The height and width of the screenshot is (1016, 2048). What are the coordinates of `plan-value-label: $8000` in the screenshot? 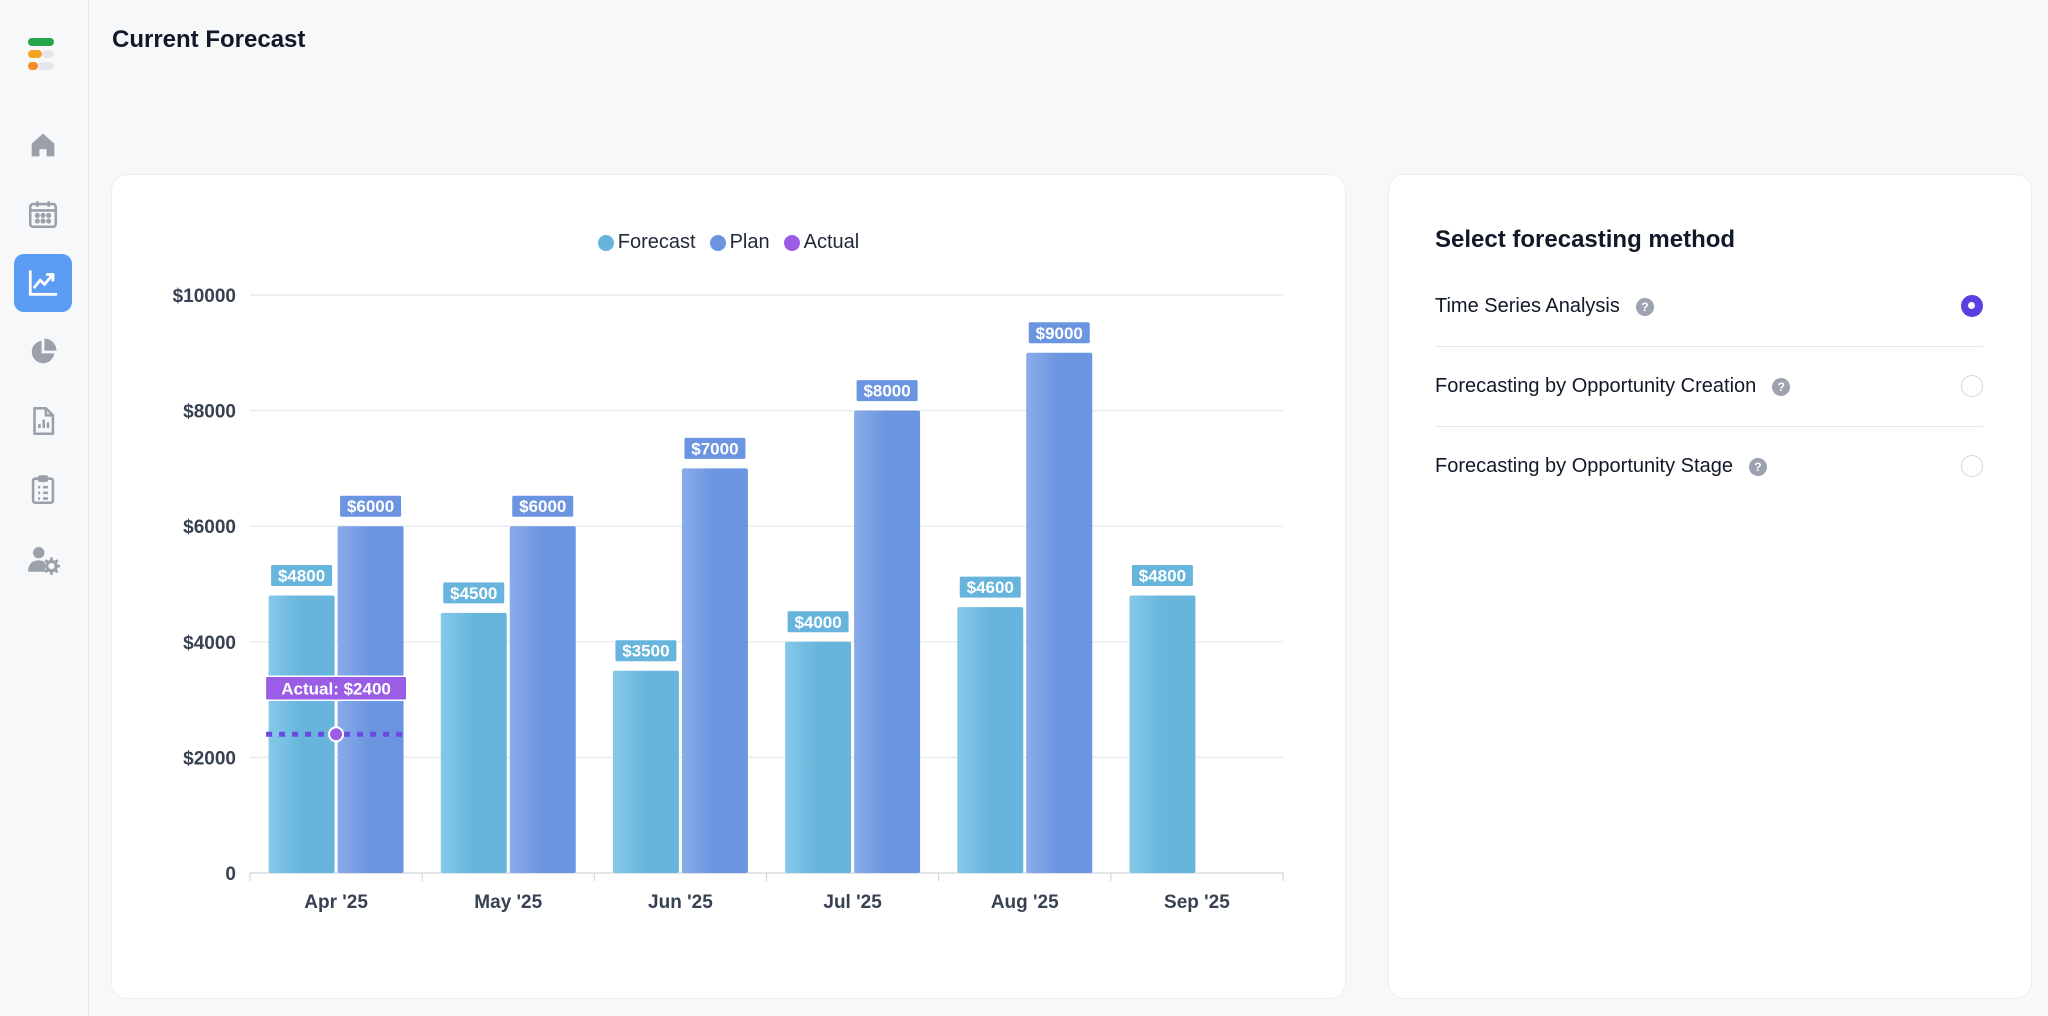 It's located at (886, 391).